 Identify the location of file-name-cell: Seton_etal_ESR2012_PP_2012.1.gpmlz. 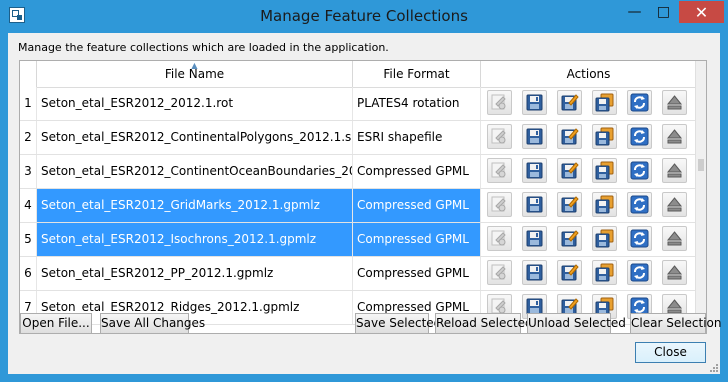
(194, 273).